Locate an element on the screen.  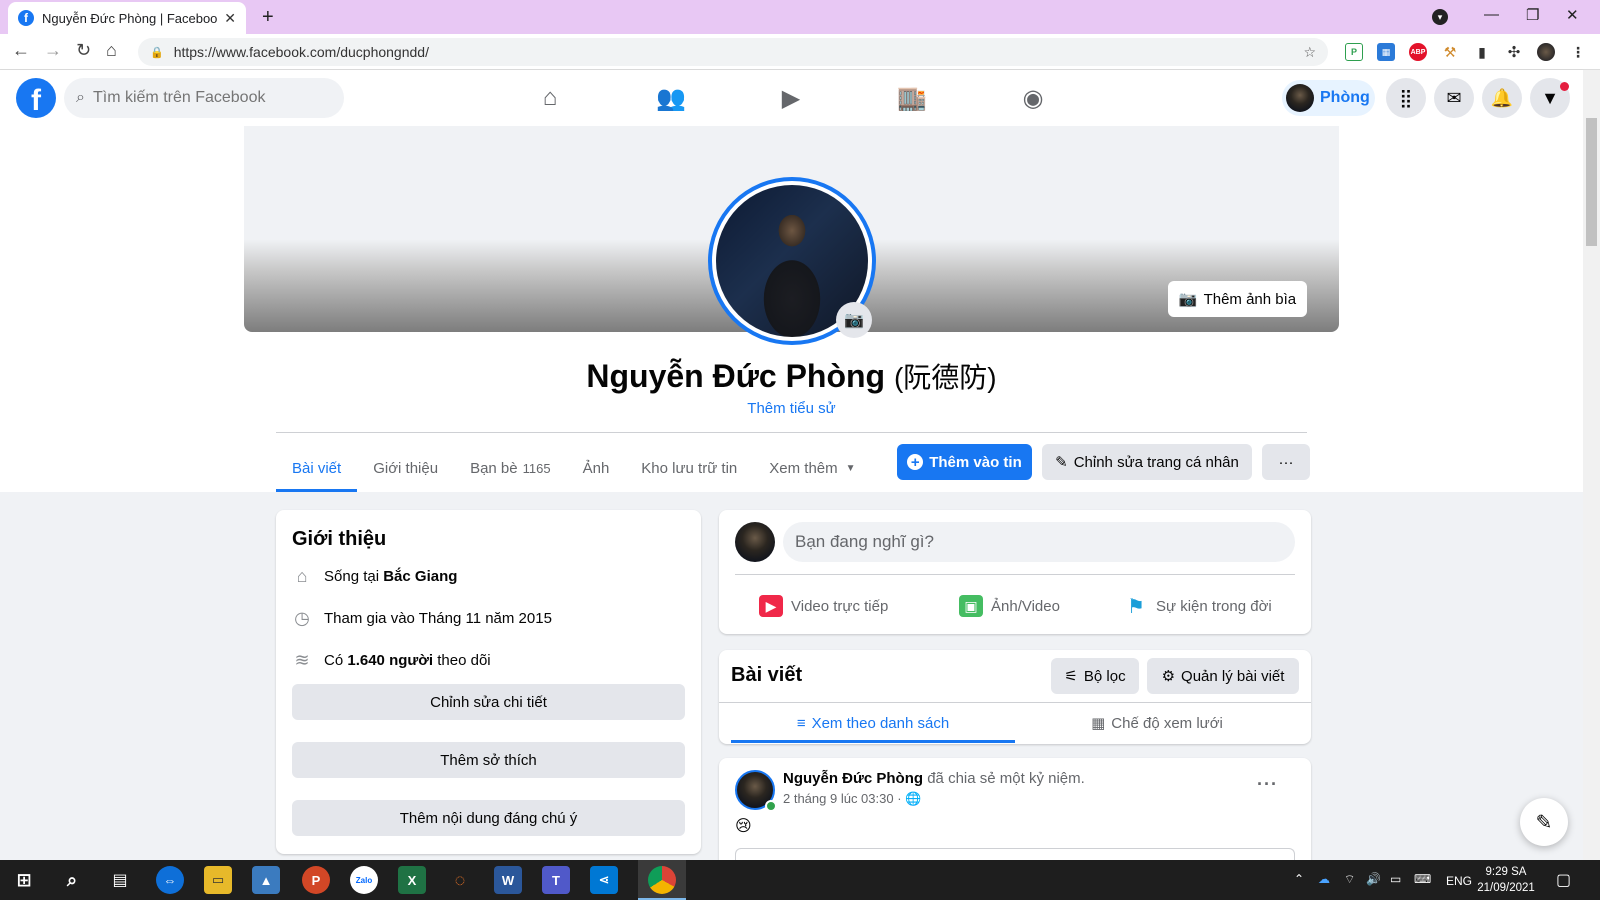
extensions-puzzle-icon: ✣ is located at coordinates (1514, 52).